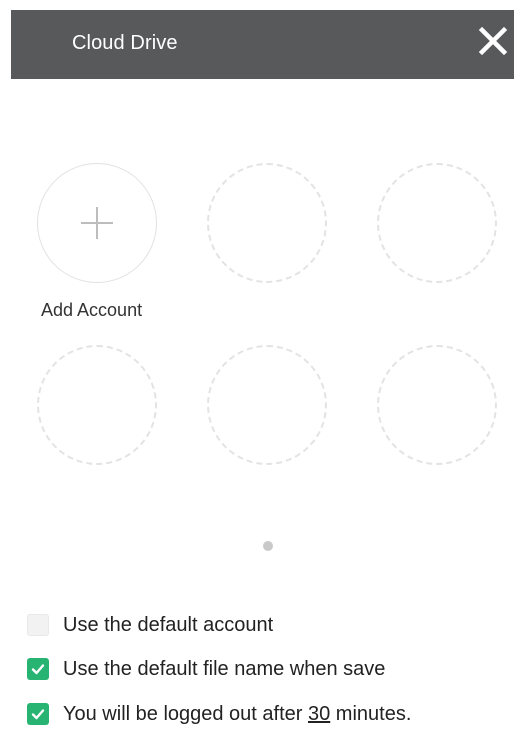 This screenshot has width=514, height=756. Describe the element at coordinates (224, 668) in the screenshot. I see `default-filename-label: Use the default file name when save` at that location.